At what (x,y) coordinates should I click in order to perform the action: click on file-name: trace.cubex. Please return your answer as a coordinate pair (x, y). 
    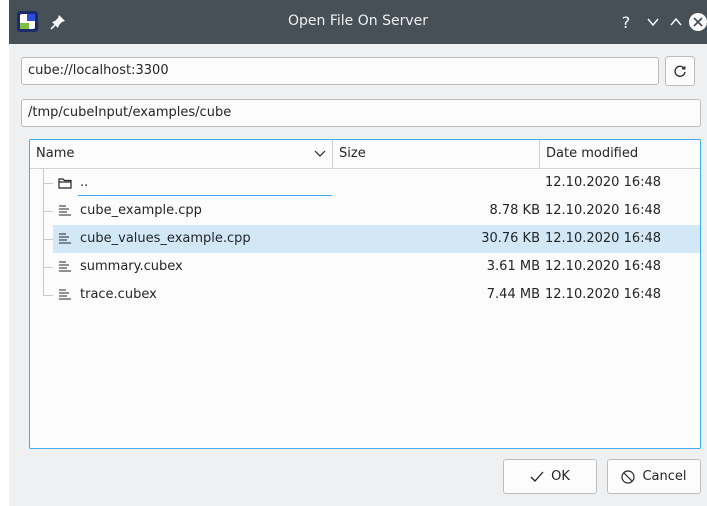
    Looking at the image, I should click on (118, 294).